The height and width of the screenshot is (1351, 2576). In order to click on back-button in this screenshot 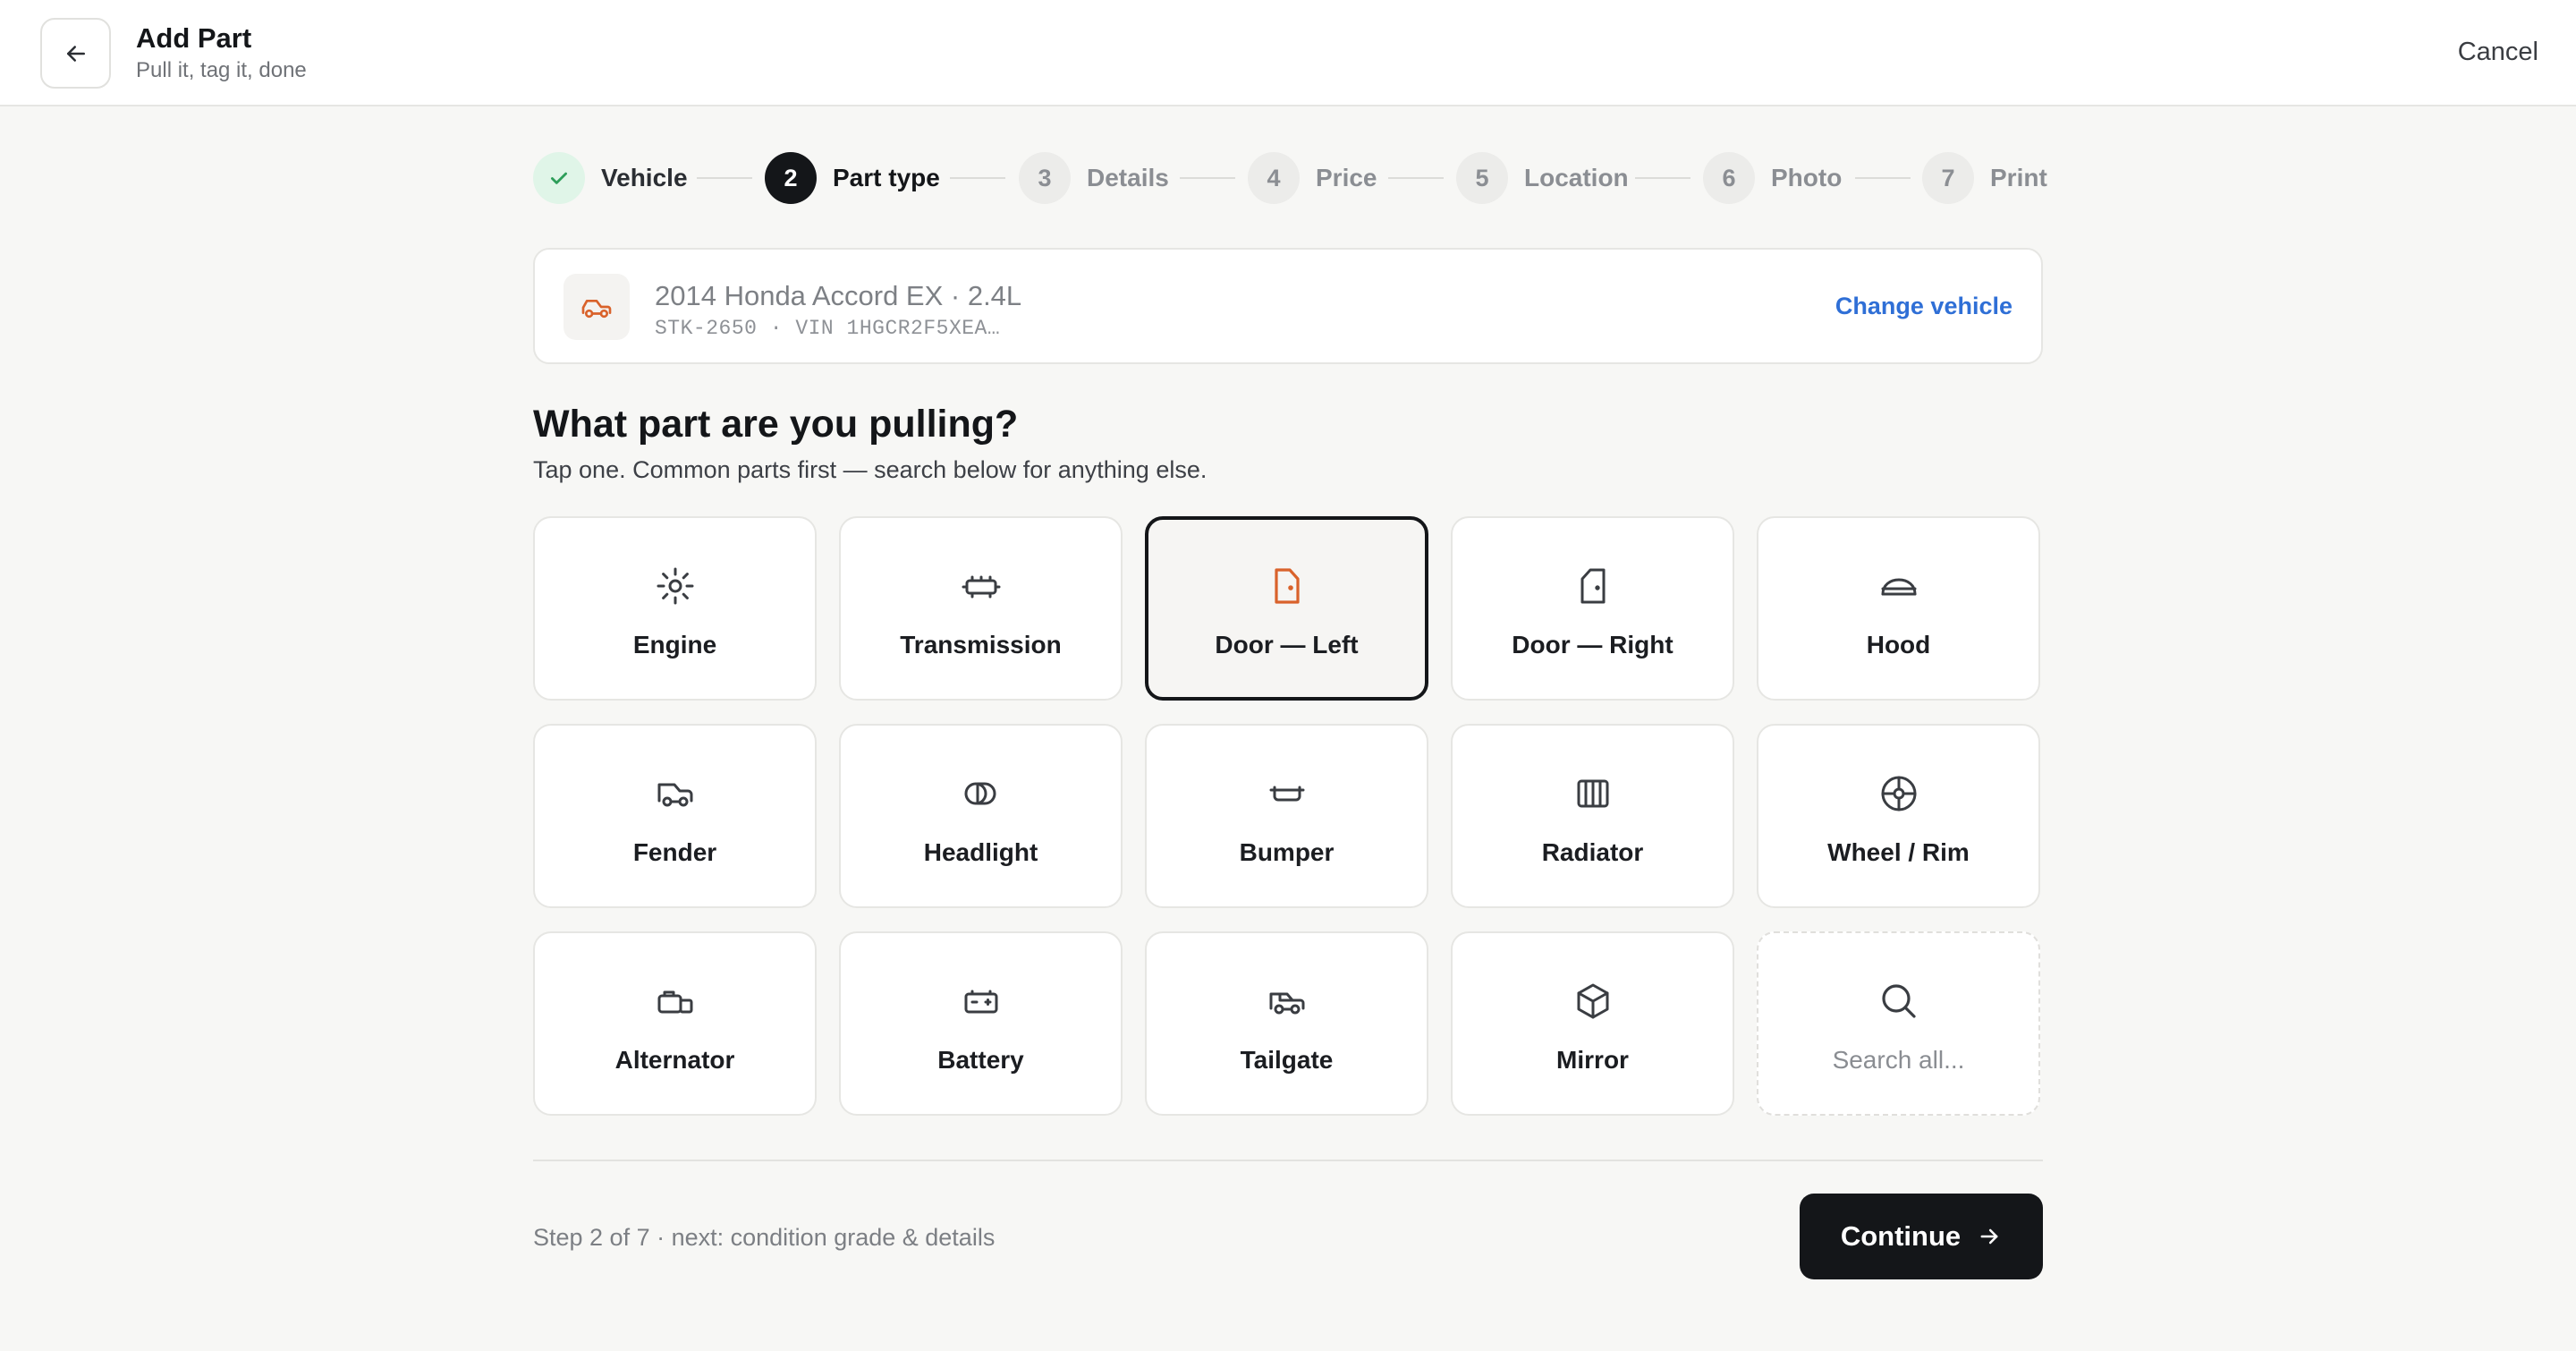, I will do `click(75, 53)`.